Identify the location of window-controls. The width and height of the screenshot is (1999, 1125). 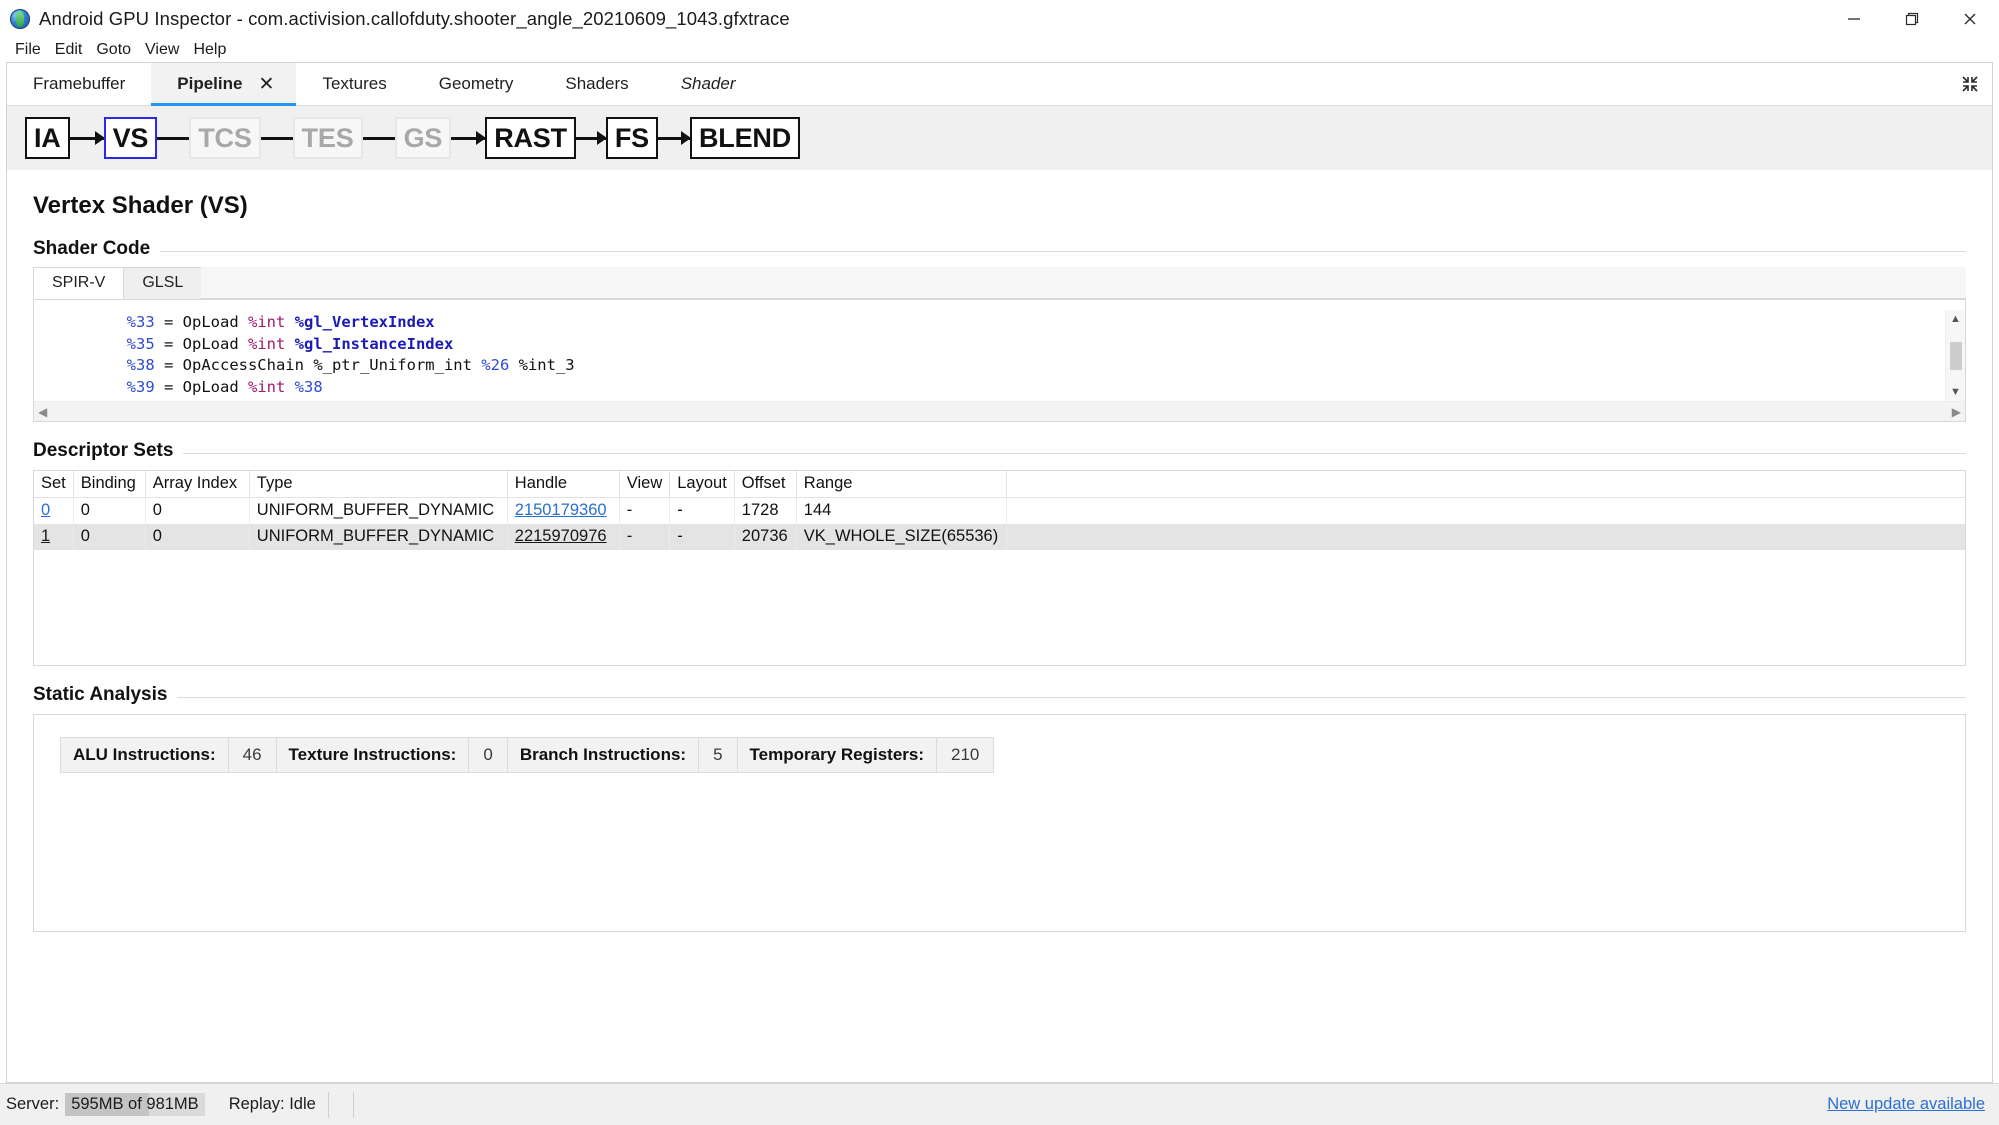
(1912, 19).